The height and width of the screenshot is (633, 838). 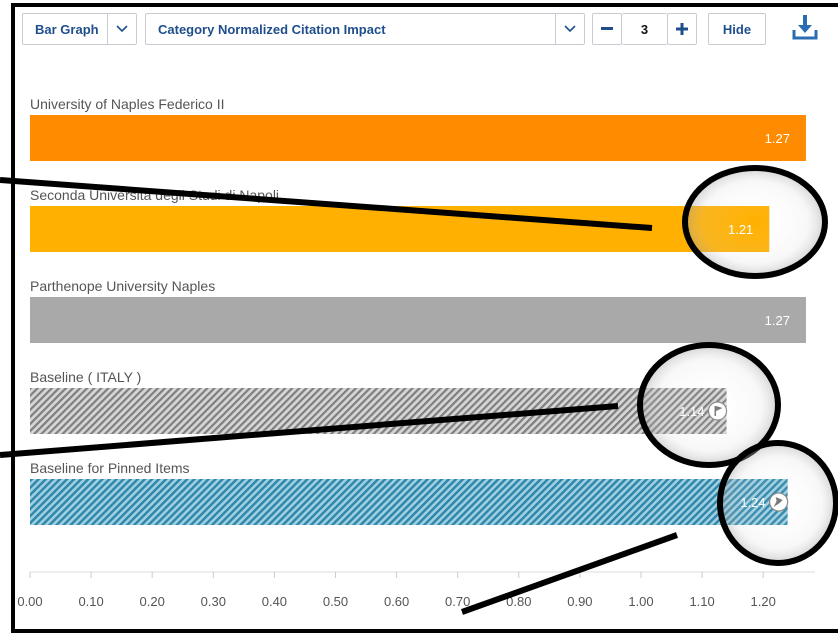 I want to click on bar-category-label: Baseline for Pinned Items, so click(x=110, y=468).